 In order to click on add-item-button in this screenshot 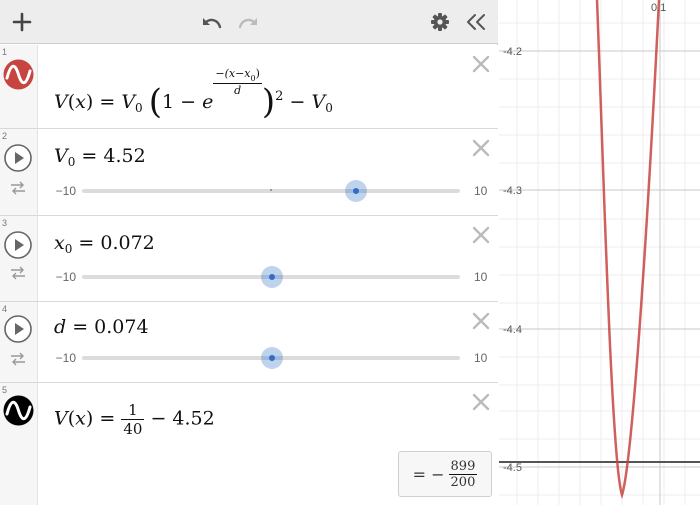, I will do `click(22, 22)`.